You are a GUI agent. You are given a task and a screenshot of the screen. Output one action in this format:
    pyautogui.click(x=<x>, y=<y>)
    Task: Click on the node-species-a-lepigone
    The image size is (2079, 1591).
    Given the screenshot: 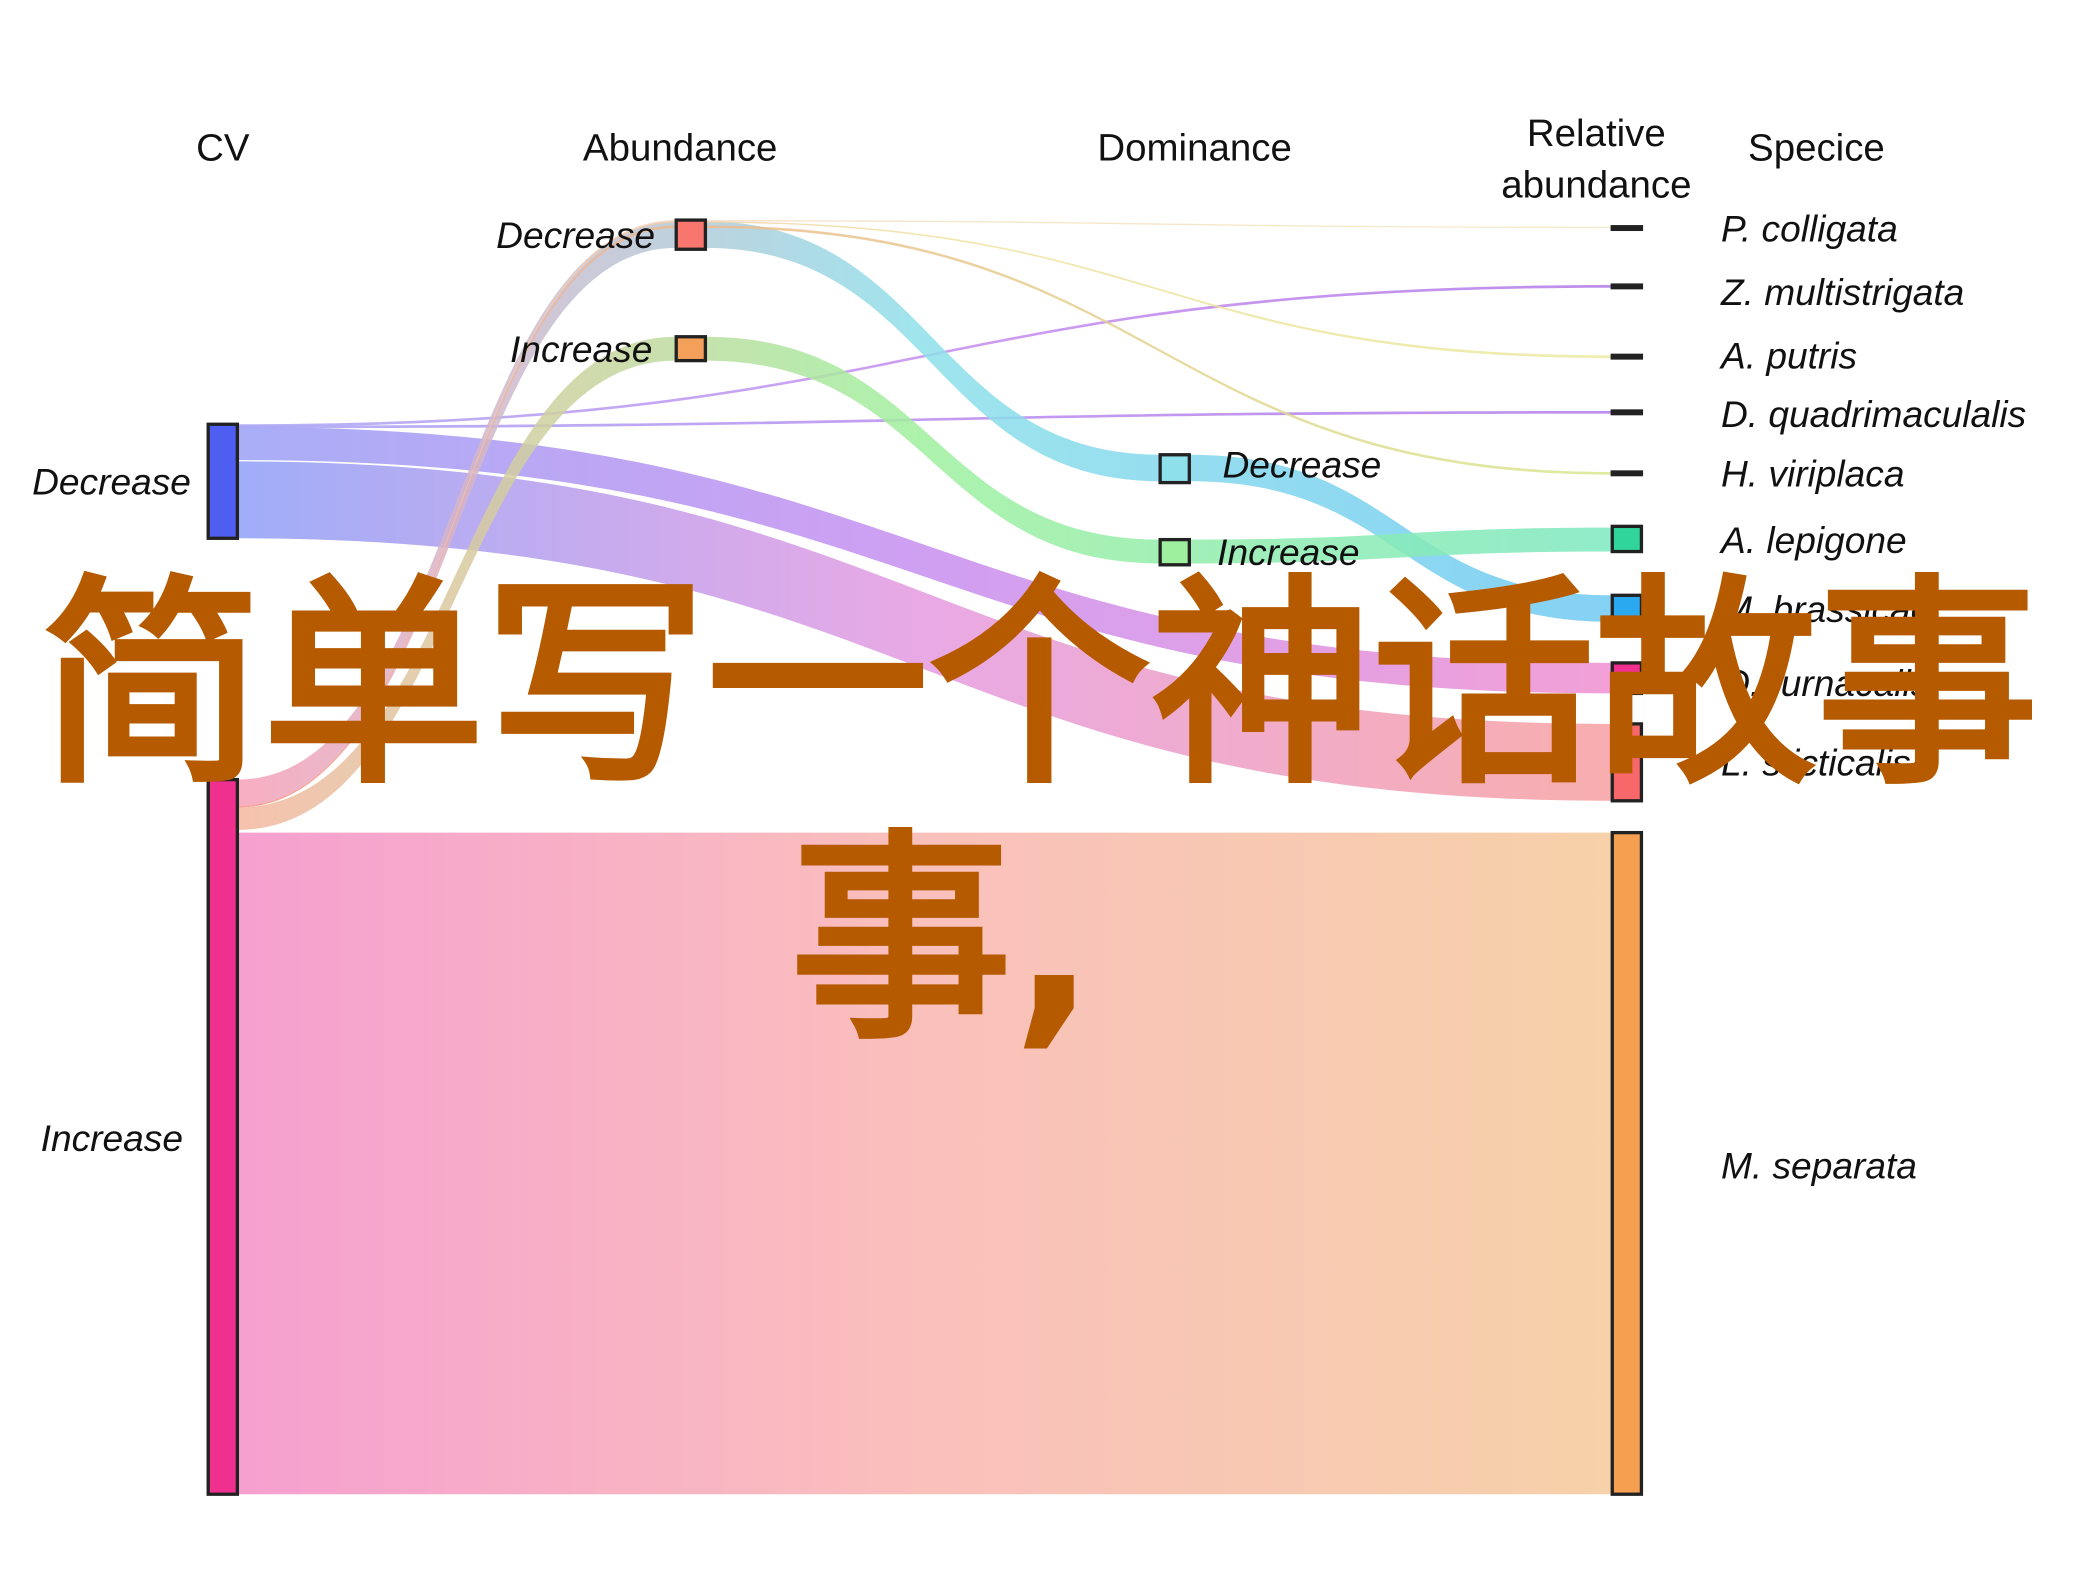 What is the action you would take?
    pyautogui.click(x=1627, y=539)
    